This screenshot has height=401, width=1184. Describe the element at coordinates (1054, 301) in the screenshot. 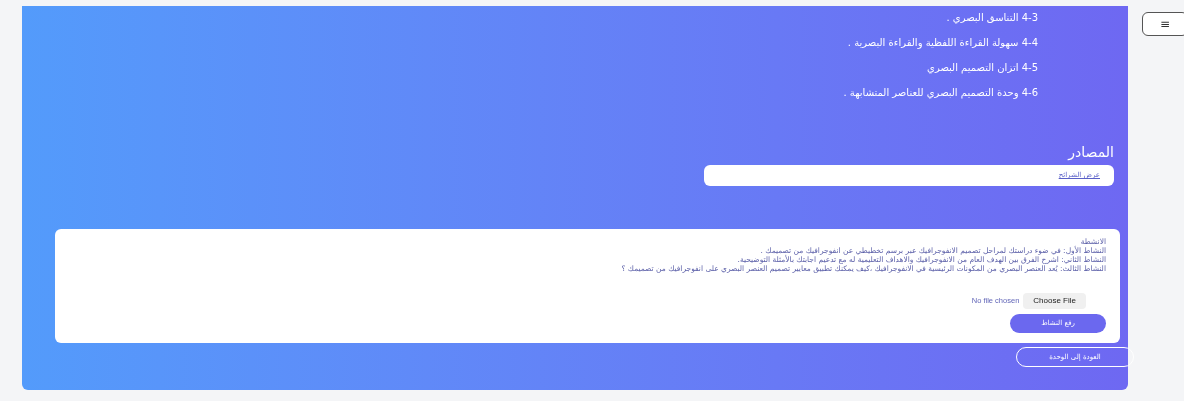

I see `choose-file-button: Choose File` at that location.